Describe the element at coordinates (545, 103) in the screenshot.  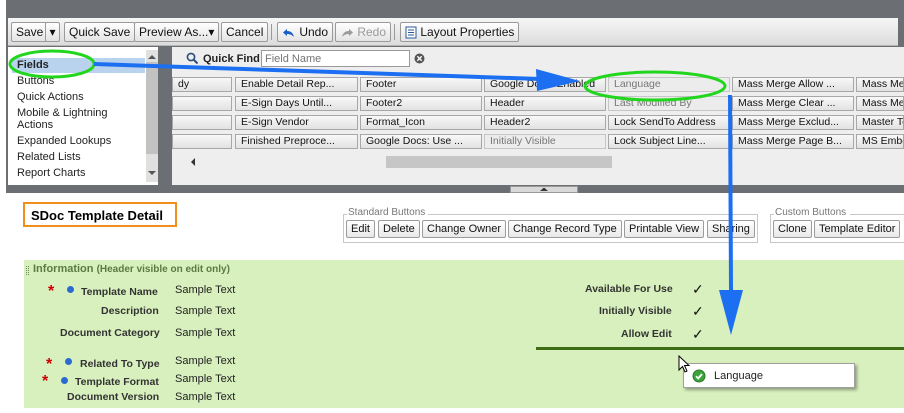
I see `field-item: Header` at that location.